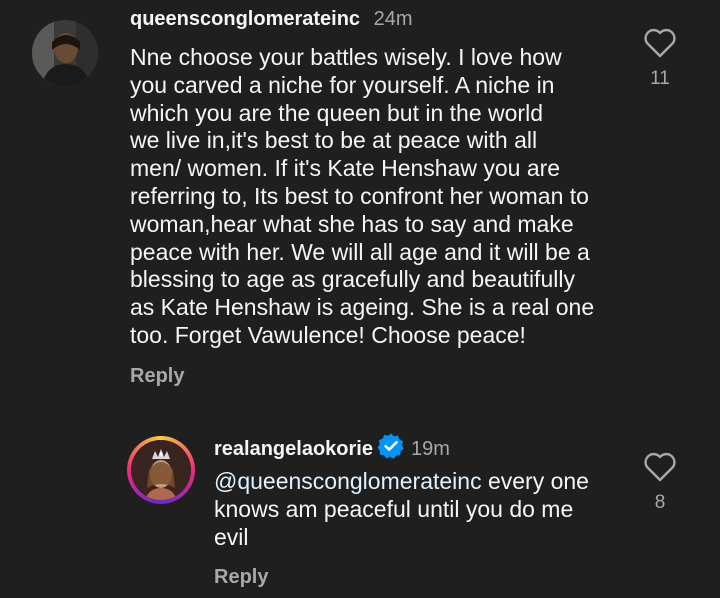 The height and width of the screenshot is (598, 720). Describe the element at coordinates (348, 481) in the screenshot. I see `mention-link: @queensconglomerateinc` at that location.